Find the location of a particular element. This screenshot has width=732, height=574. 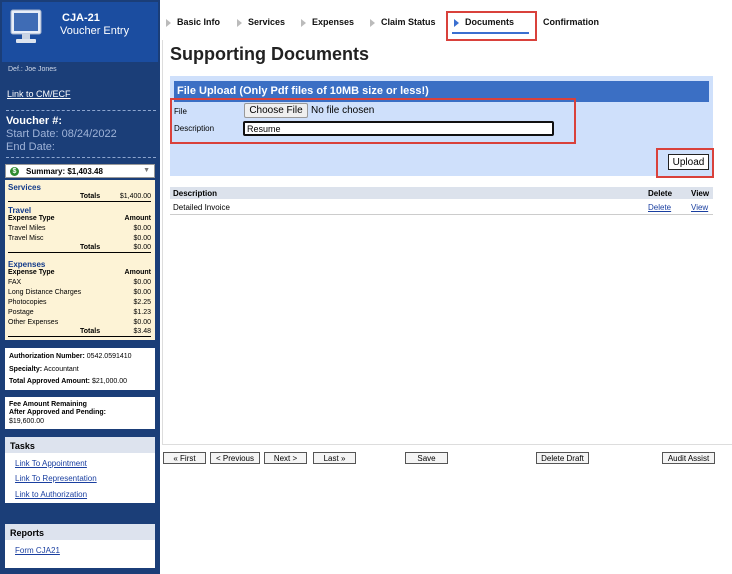

expense-row: Other Expenses $0.00 is located at coordinates (79, 322).